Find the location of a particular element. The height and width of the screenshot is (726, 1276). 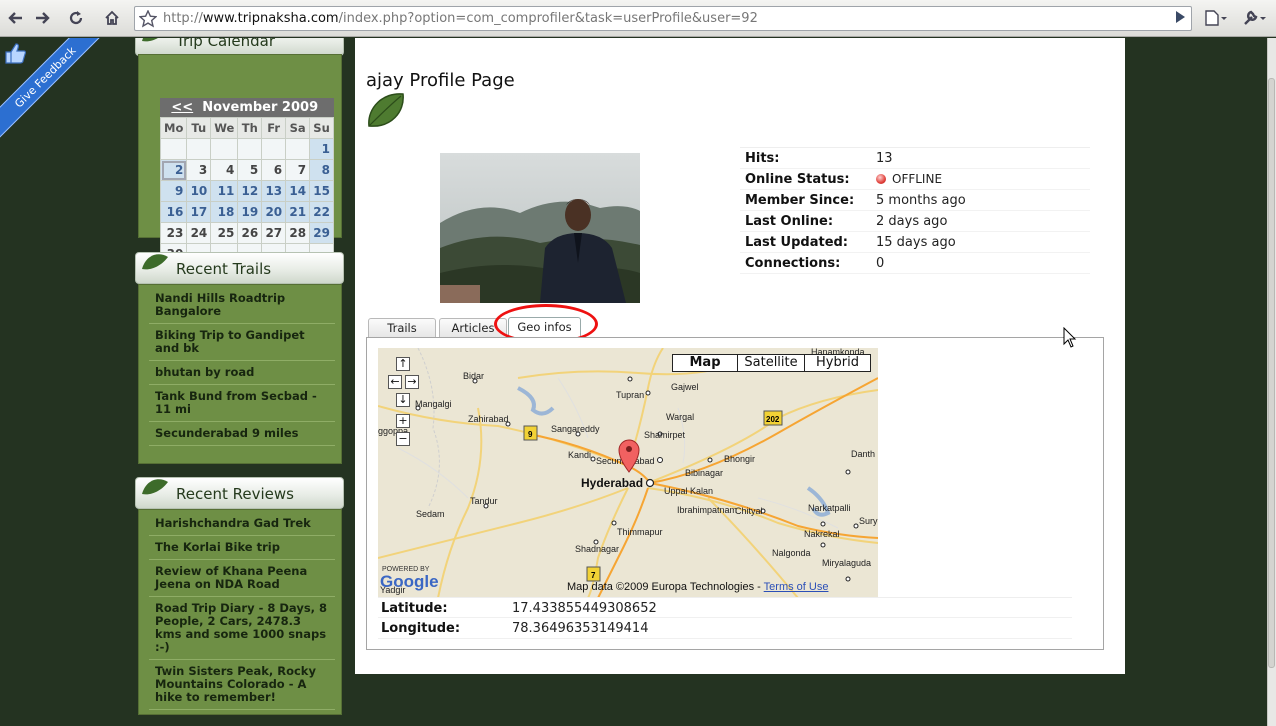

calendar-day: 5 is located at coordinates (250, 170).